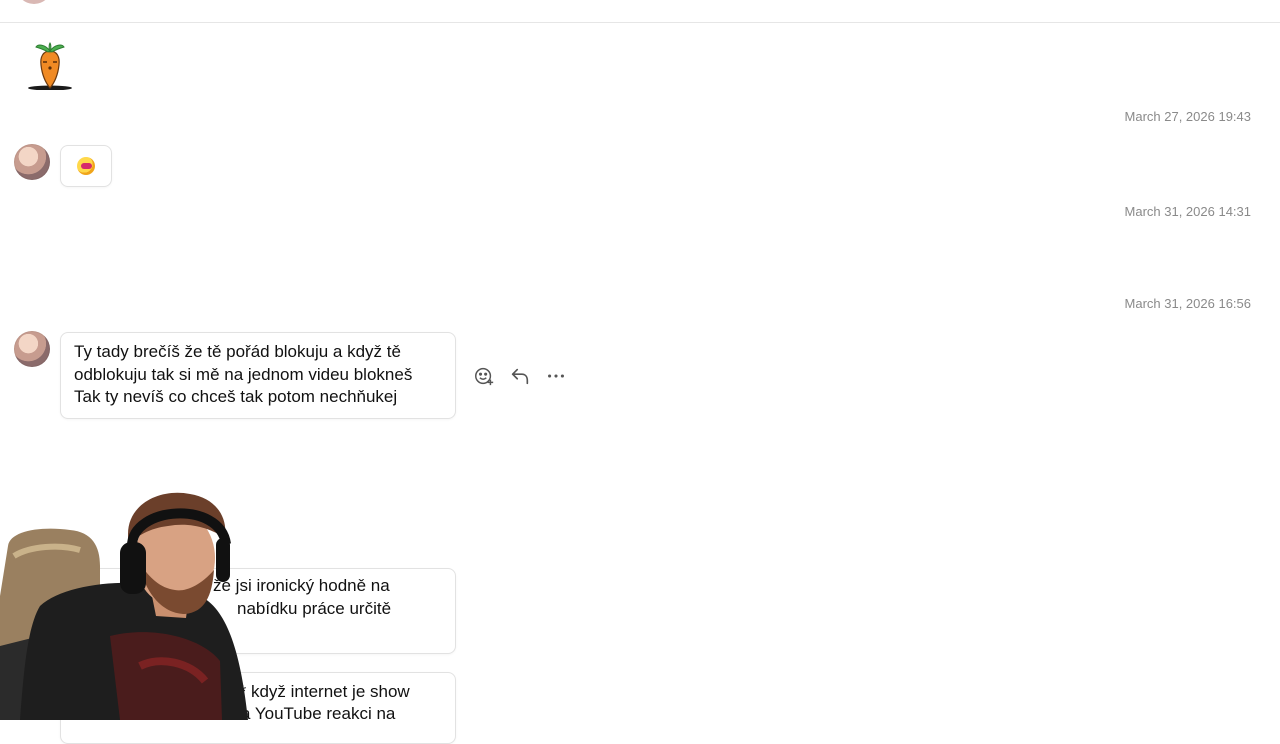 This screenshot has width=1280, height=744. Describe the element at coordinates (1187, 211) in the screenshot. I see `message-timestamp: March 31, 2026 14:31` at that location.